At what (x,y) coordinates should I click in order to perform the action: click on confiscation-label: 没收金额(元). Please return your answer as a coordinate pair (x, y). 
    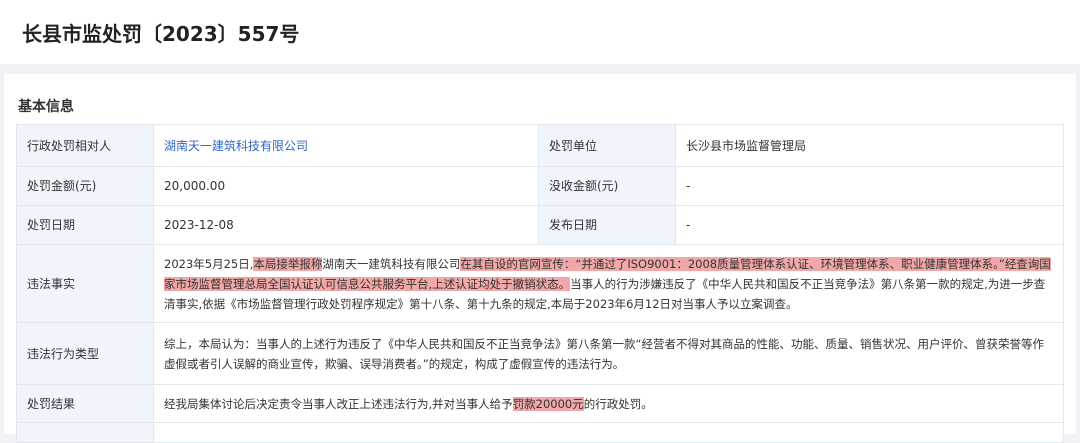
    Looking at the image, I should click on (607, 186).